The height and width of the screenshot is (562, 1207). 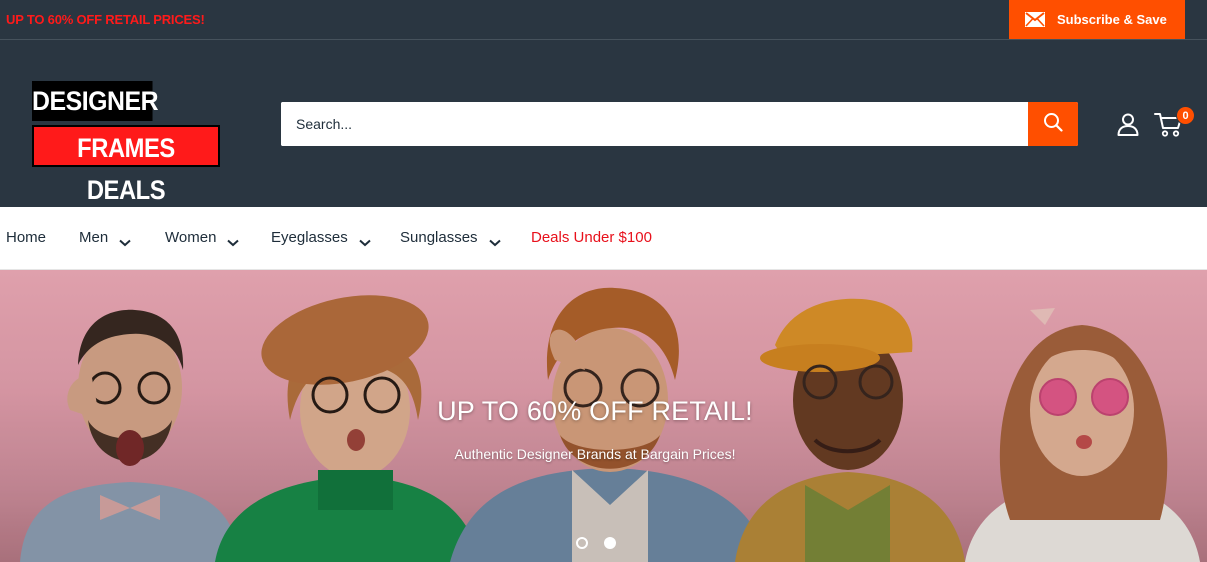 What do you see at coordinates (439, 237) in the screenshot?
I see `nav-item-label: Sunglasses` at bounding box center [439, 237].